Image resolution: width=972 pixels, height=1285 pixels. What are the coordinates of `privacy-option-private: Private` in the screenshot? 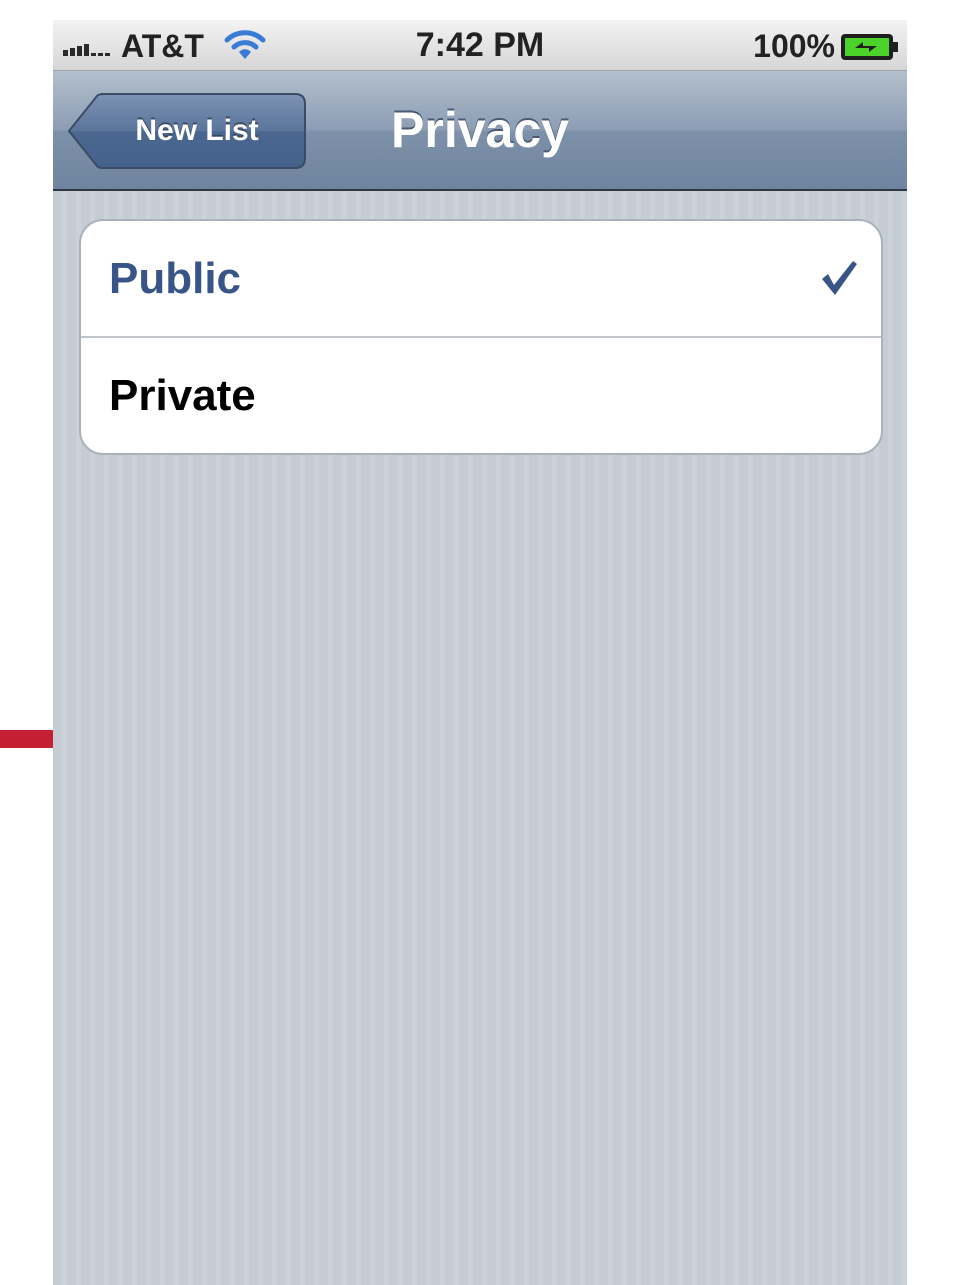 It's located at (481, 395).